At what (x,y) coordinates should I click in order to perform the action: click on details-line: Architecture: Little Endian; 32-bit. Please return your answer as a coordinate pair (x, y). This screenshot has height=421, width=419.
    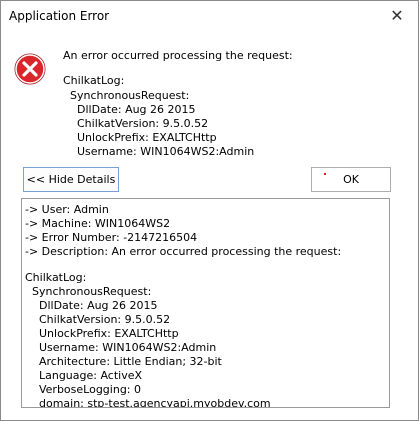
    Looking at the image, I should click on (123, 361).